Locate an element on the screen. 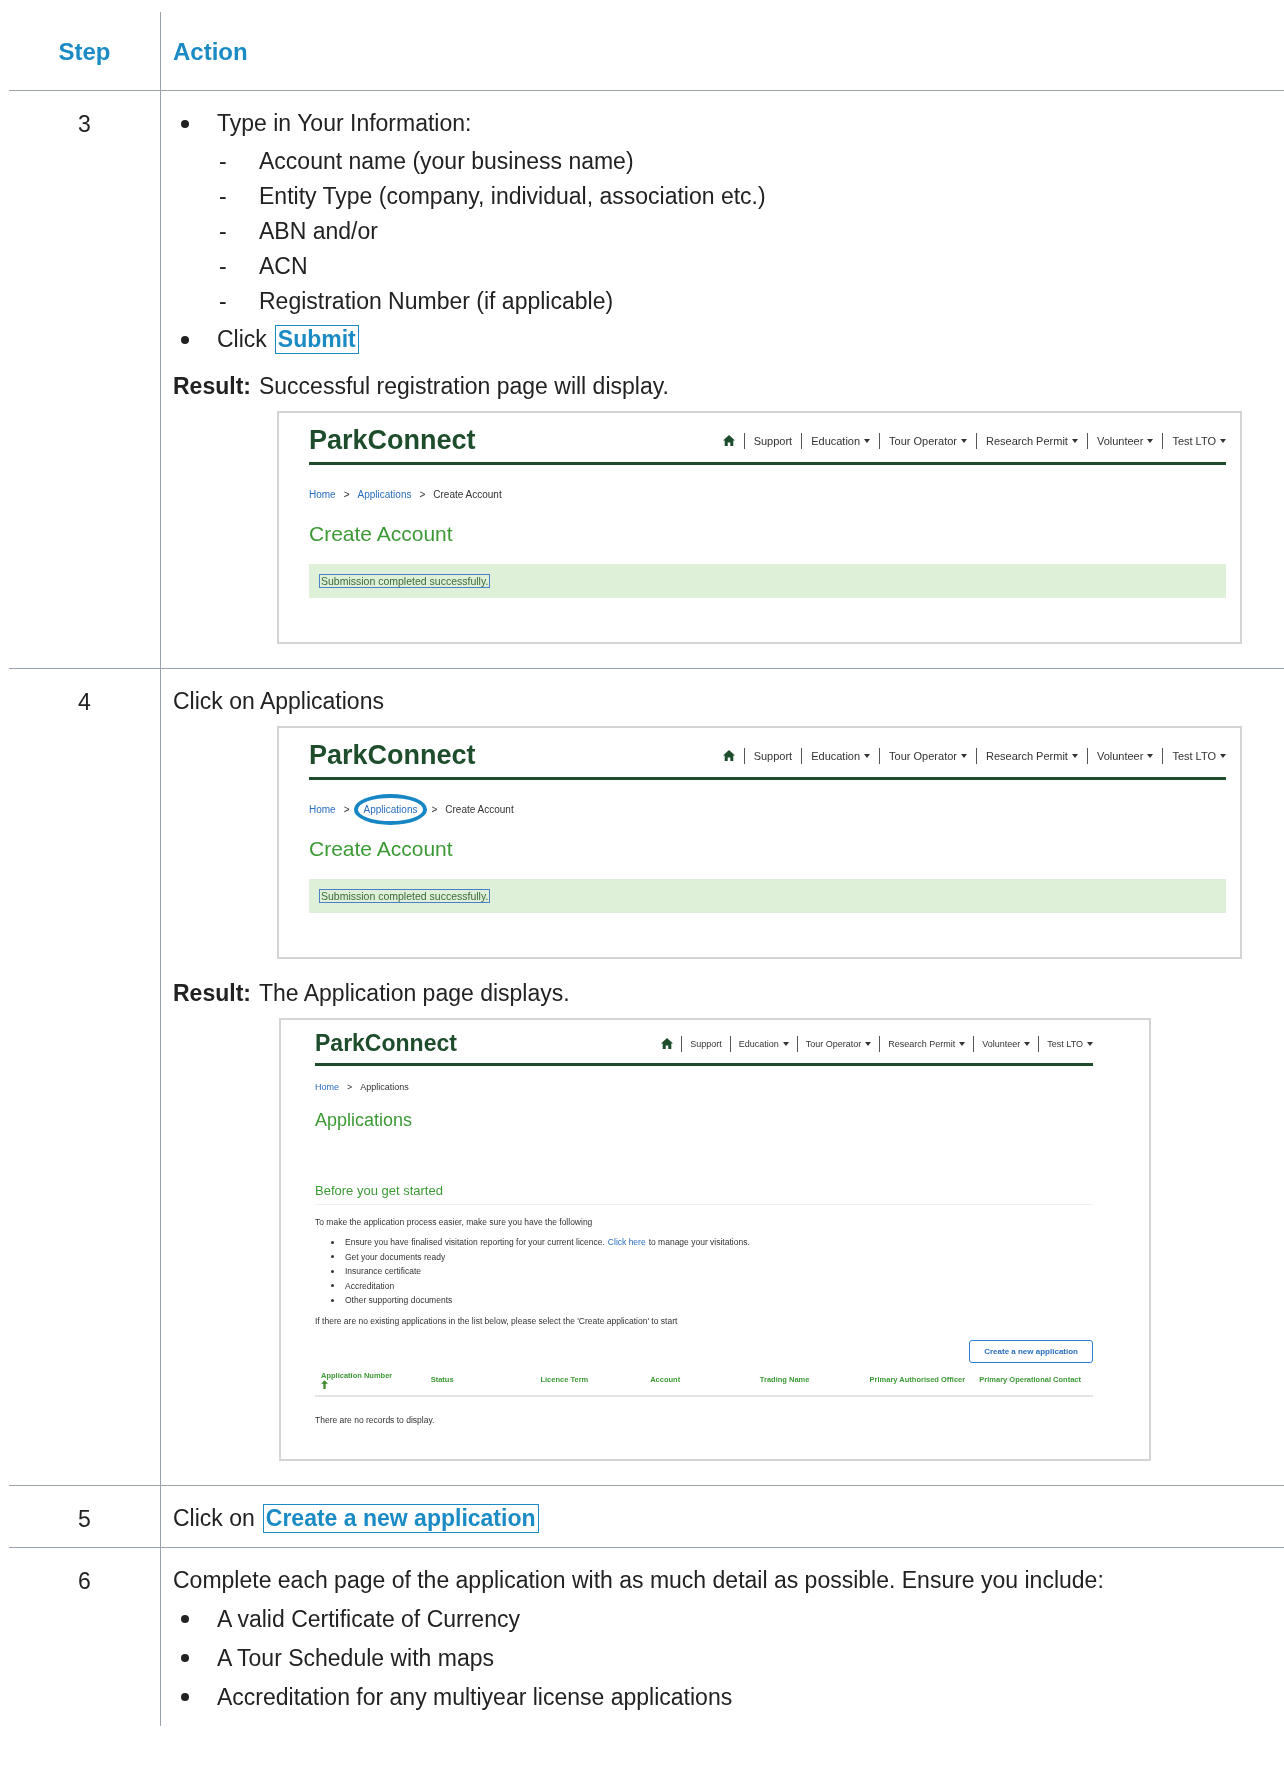  instruction-text: Click on is located at coordinates (214, 1518).